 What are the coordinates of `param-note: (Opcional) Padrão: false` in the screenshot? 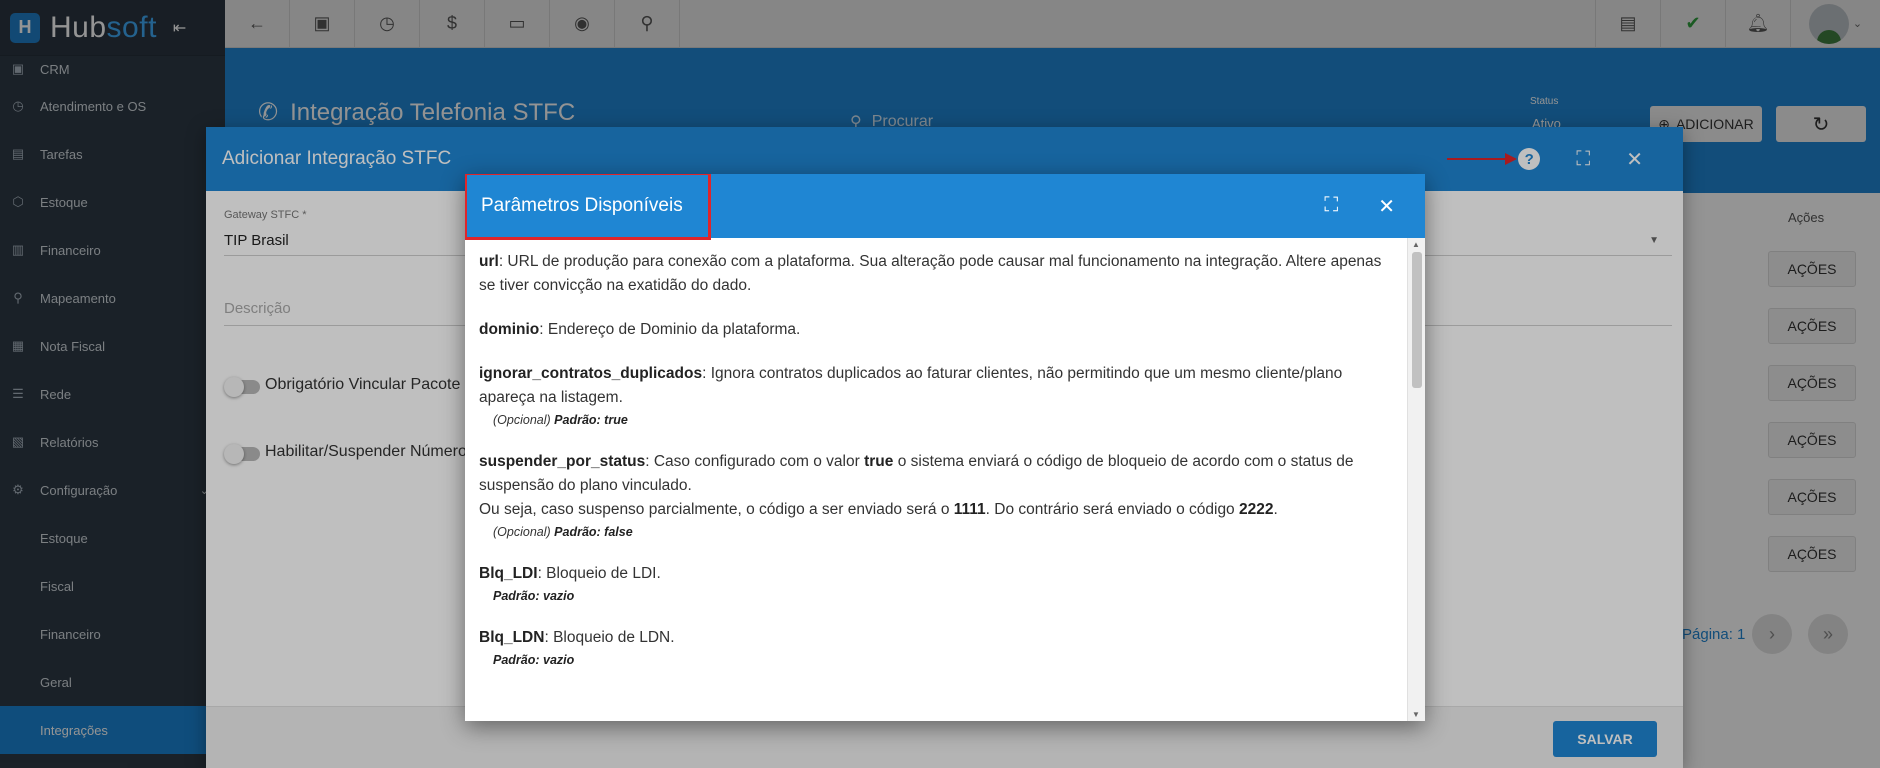 It's located at (936, 532).